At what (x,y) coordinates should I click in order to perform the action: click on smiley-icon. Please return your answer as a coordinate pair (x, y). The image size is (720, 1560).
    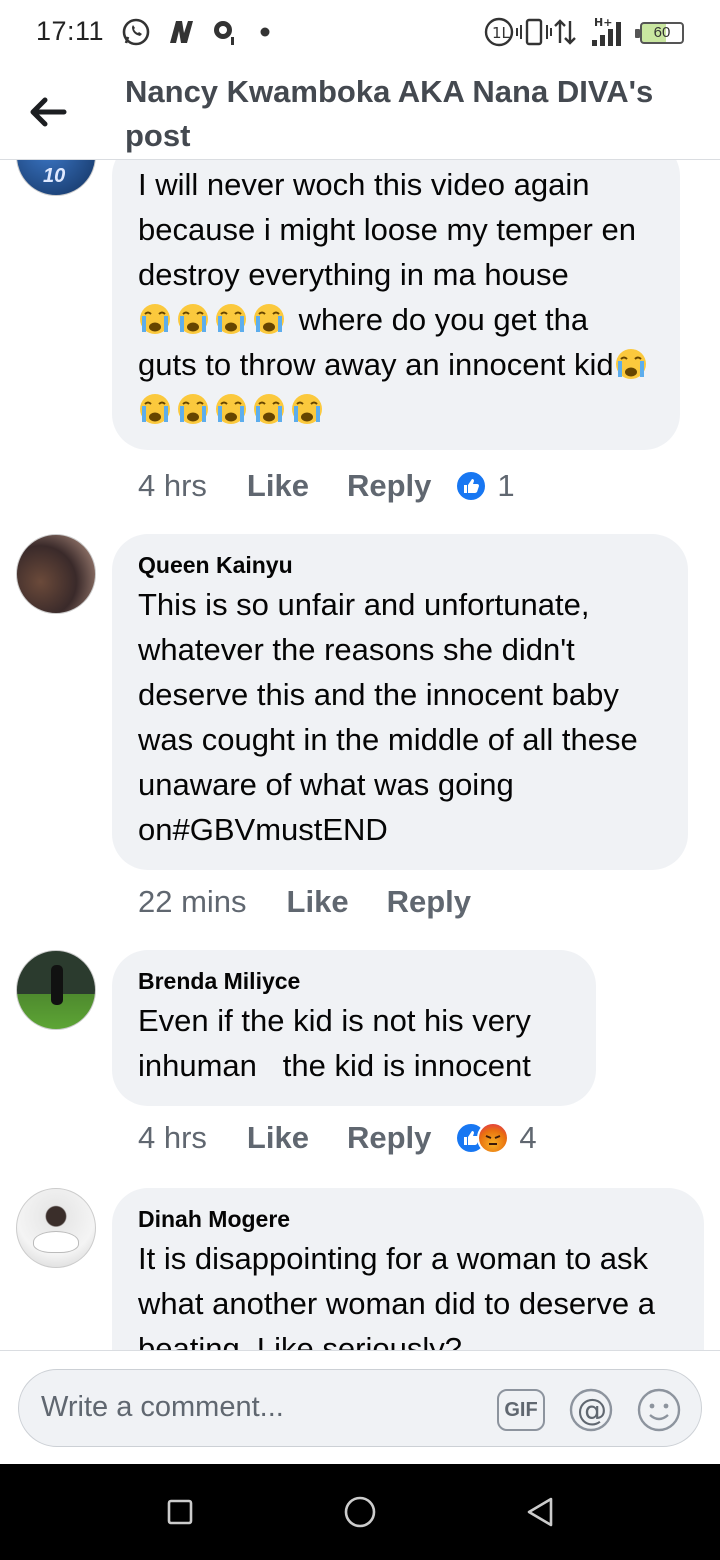
    Looking at the image, I should click on (659, 1410).